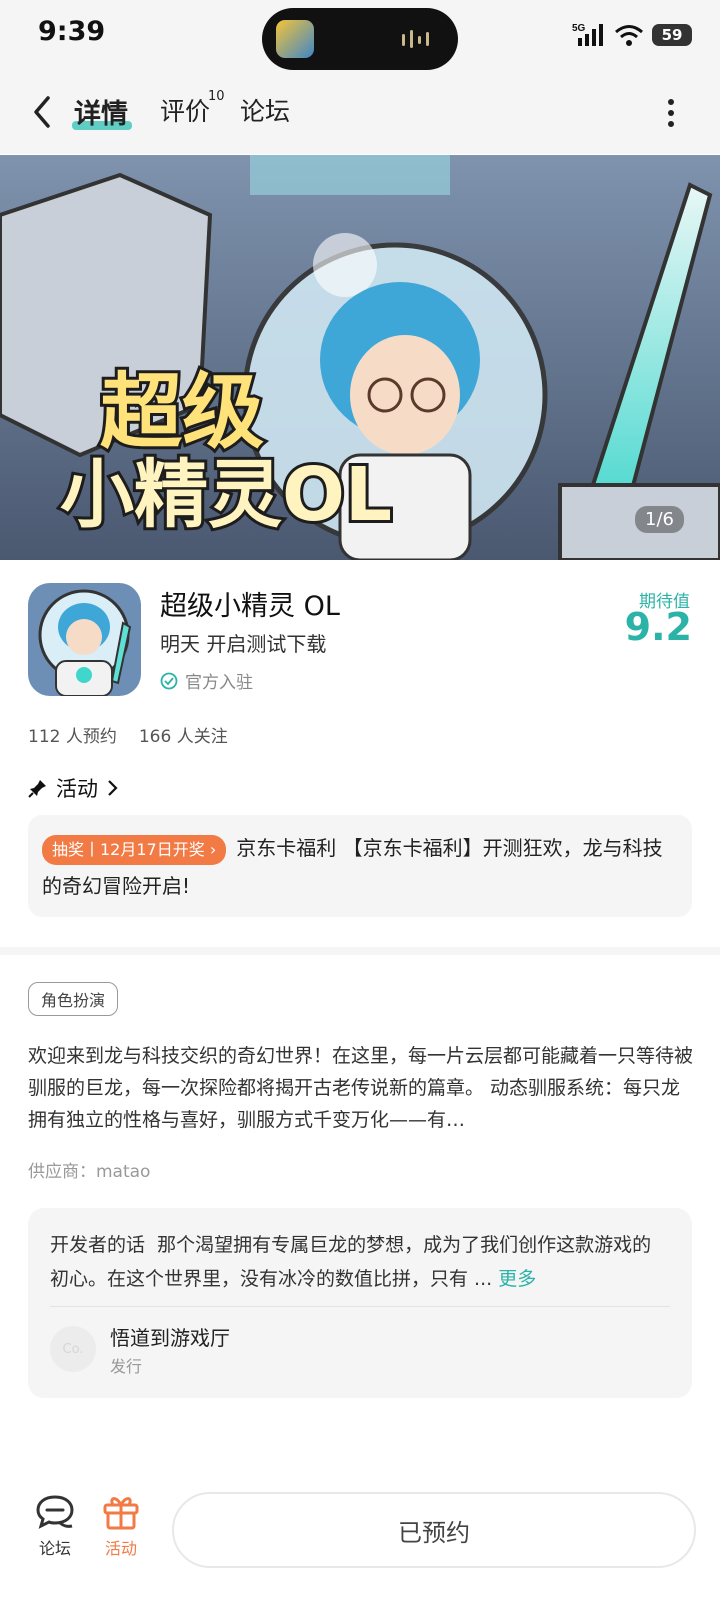  Describe the element at coordinates (360, 113) in the screenshot. I see `top-nav: 详情 评价 10 论坛` at that location.